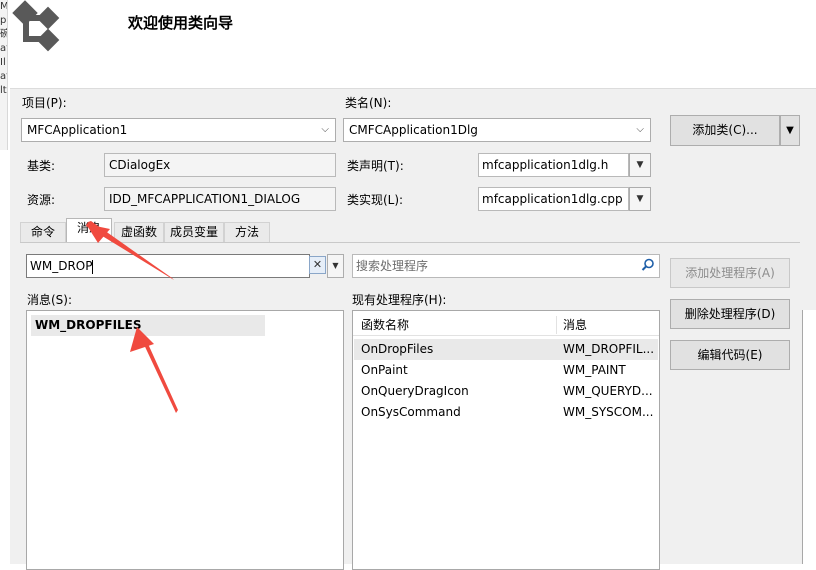 The width and height of the screenshot is (816, 570). I want to click on base-class-label: 基类:, so click(41, 166).